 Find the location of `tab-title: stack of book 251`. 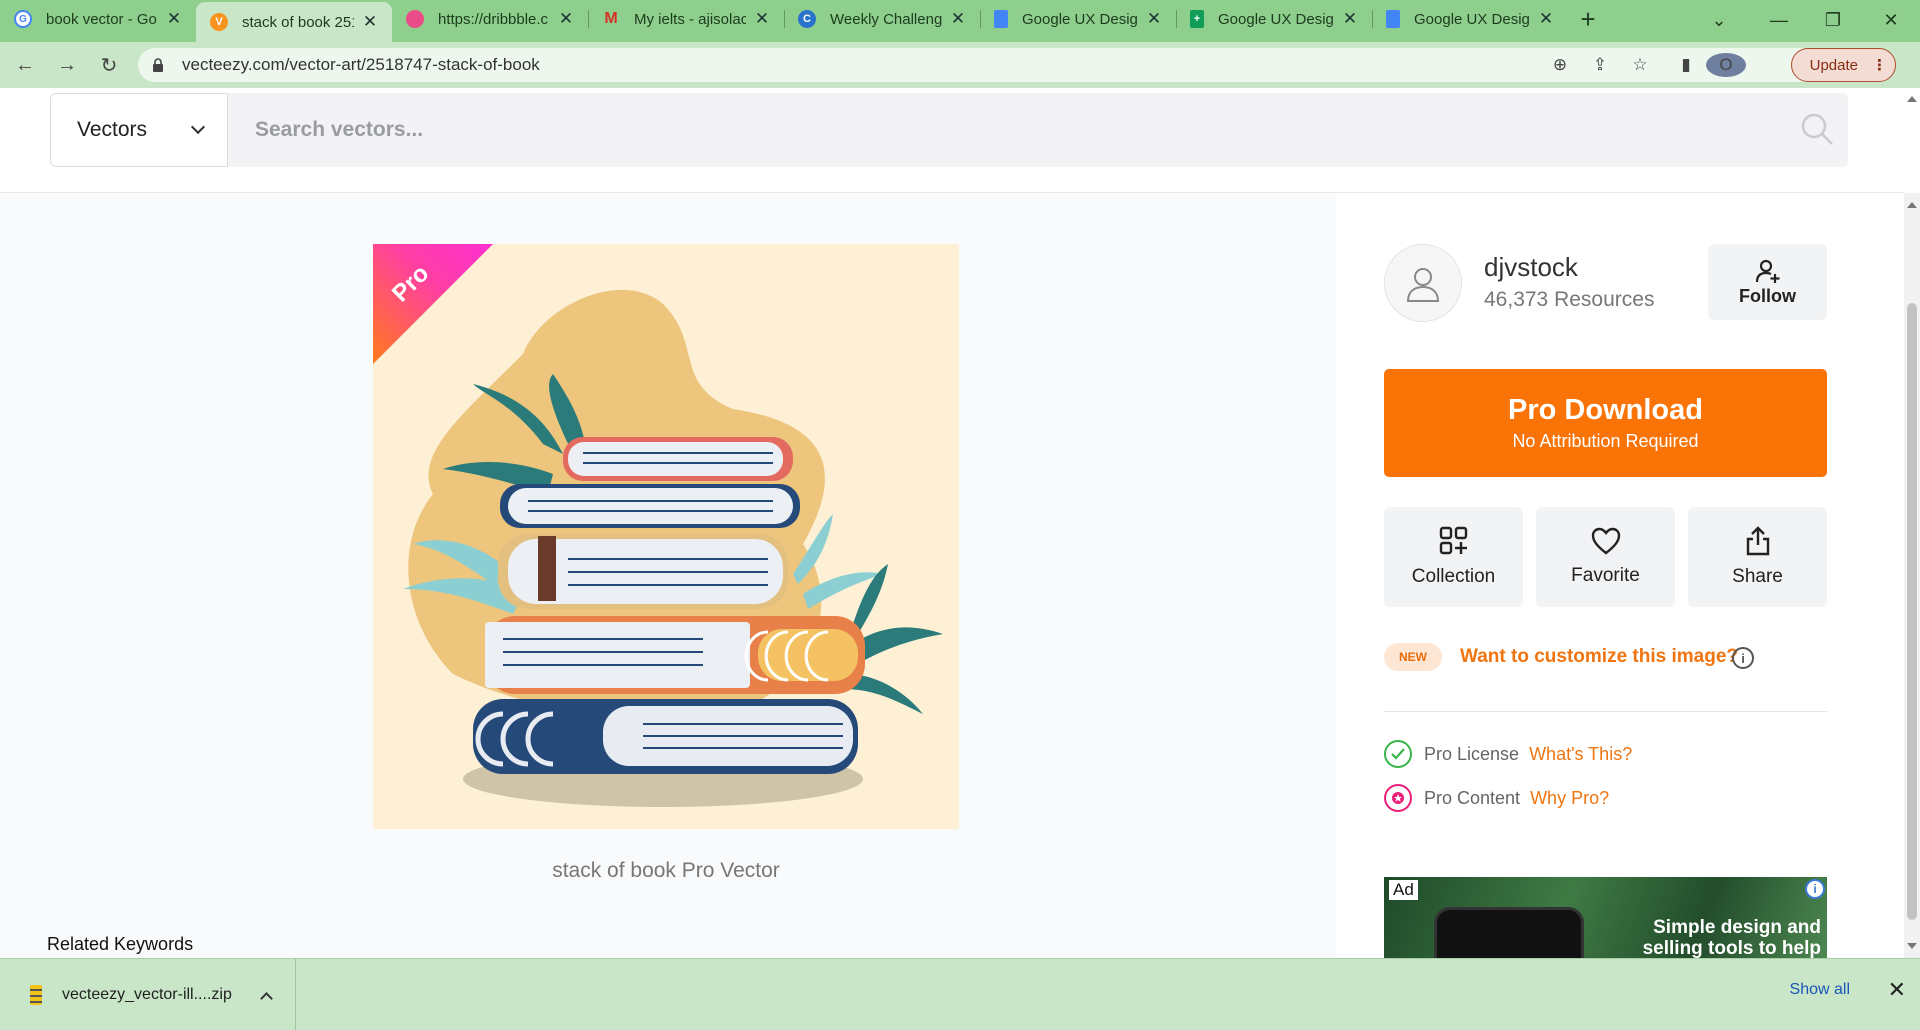

tab-title: stack of book 251 is located at coordinates (298, 22).